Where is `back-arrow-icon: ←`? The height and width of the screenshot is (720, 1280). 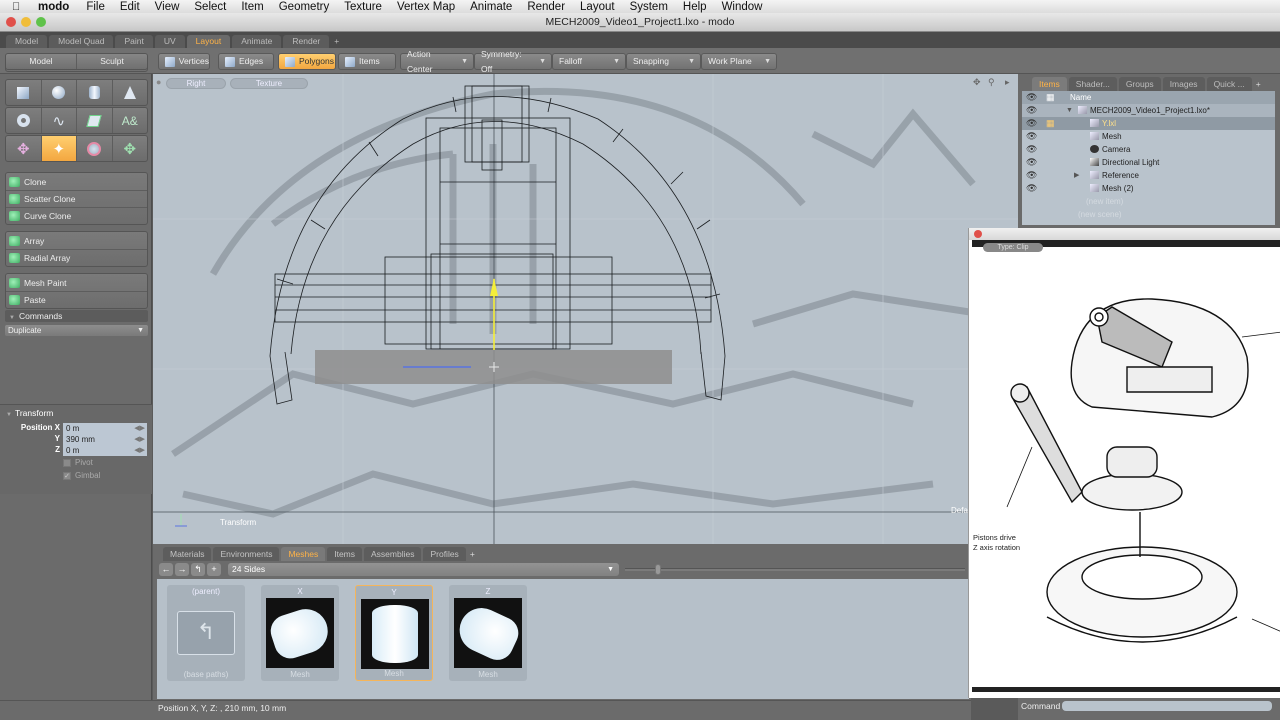 back-arrow-icon: ← is located at coordinates (166, 569).